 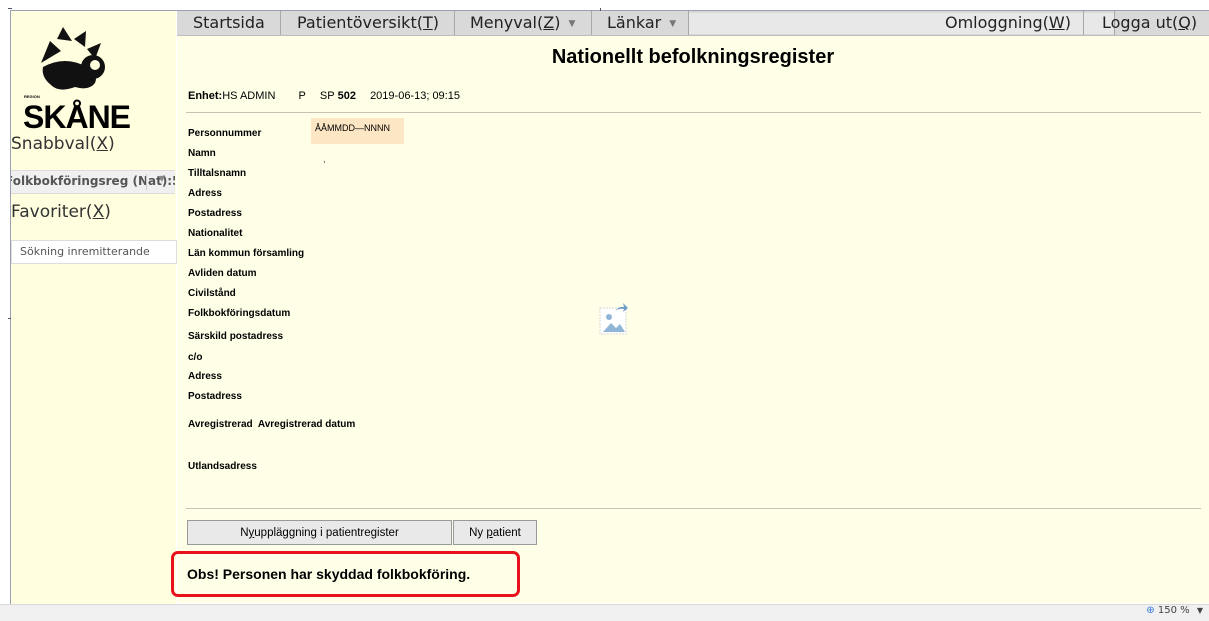 I want to click on snabbval-paren: ), so click(x=111, y=144).